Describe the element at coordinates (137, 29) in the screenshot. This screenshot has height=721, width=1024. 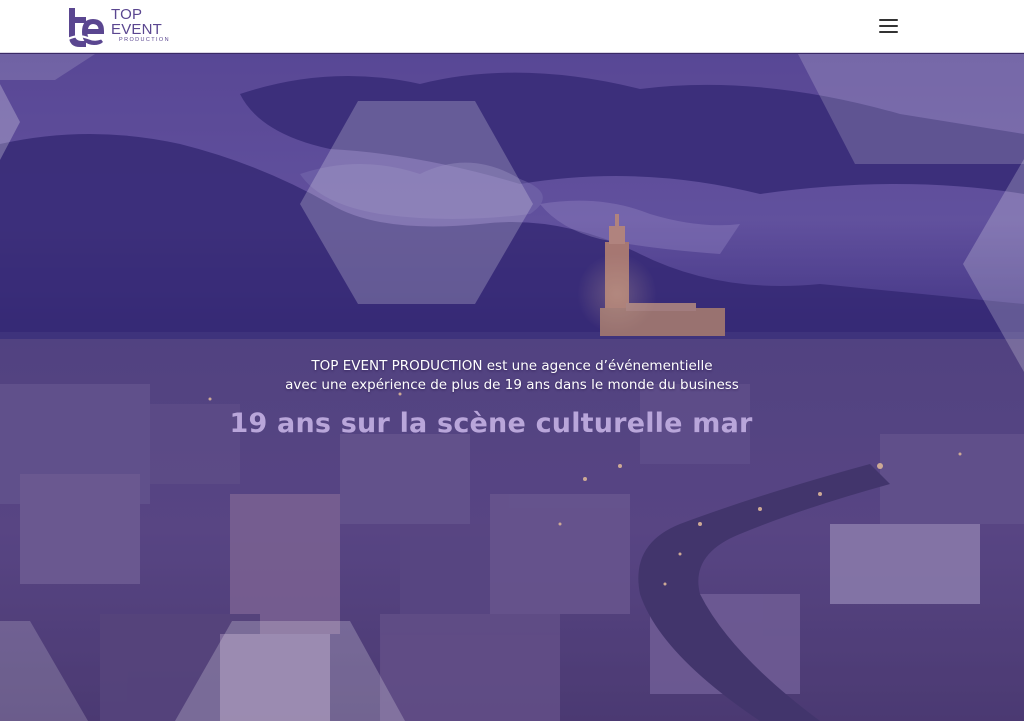
I see `logo-line-event: EVENT` at that location.